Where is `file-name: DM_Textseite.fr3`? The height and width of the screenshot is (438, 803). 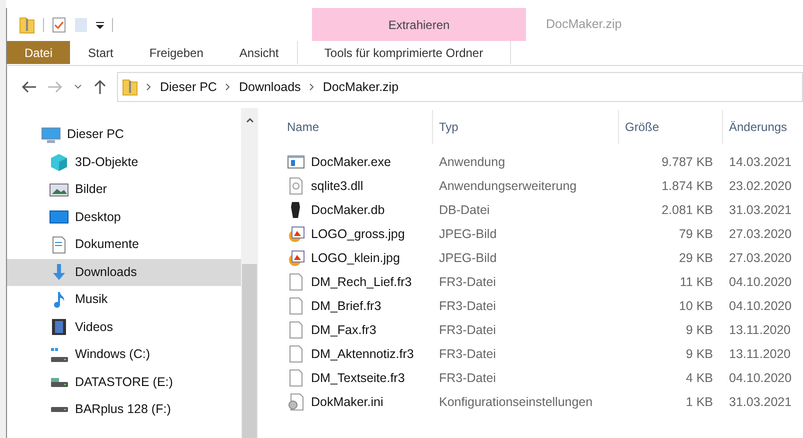 file-name: DM_Textseite.fr3 is located at coordinates (358, 378).